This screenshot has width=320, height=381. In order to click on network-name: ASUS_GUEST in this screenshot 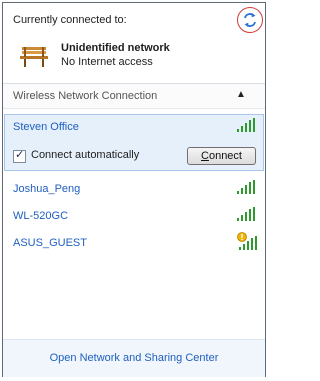, I will do `click(50, 243)`.